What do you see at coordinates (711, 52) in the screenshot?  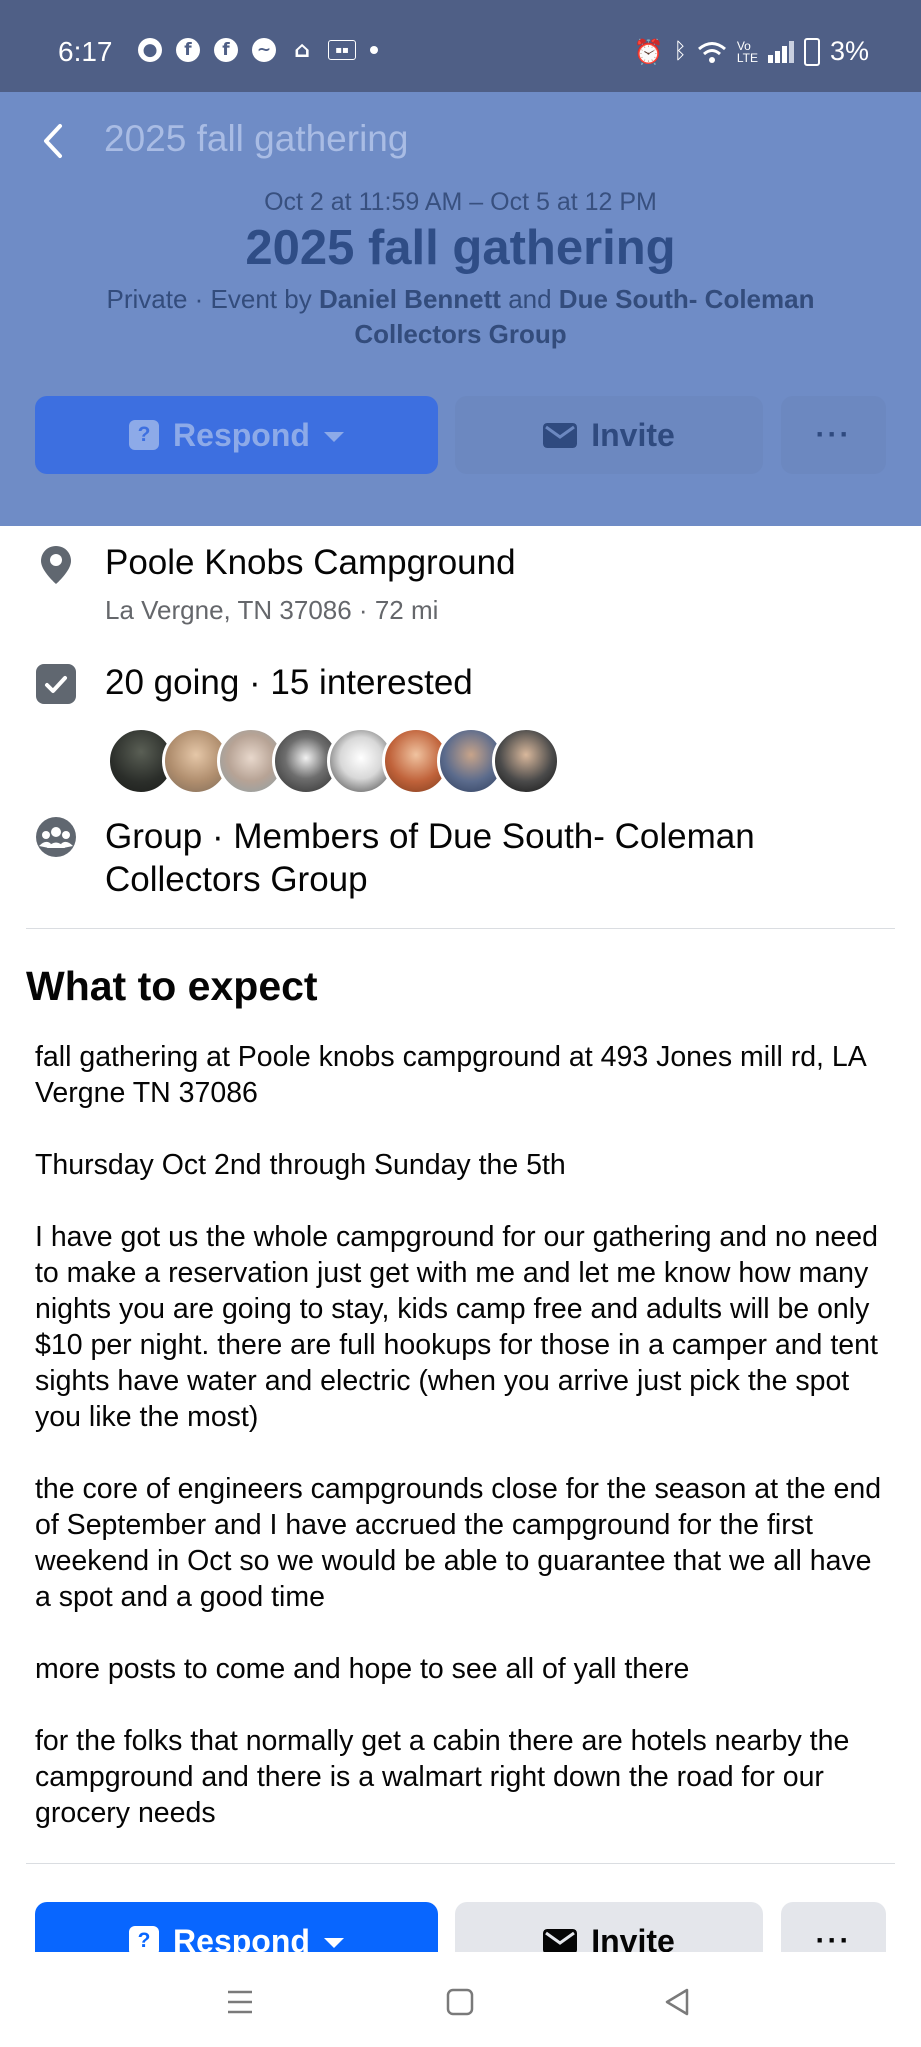 I see `wifi-icon` at bounding box center [711, 52].